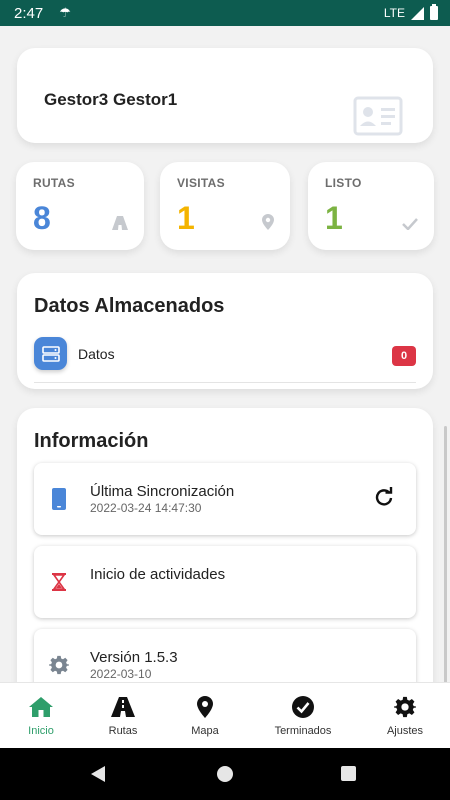 This screenshot has height=800, width=450. What do you see at coordinates (121, 674) in the screenshot?
I see `info-item-subtitle: 2022-03-10` at bounding box center [121, 674].